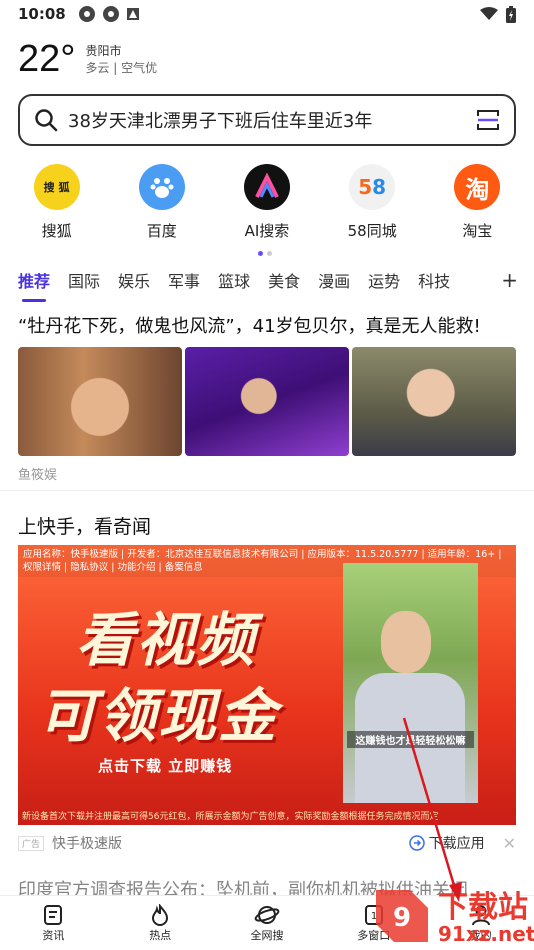 The image size is (534, 950). Describe the element at coordinates (53, 935) in the screenshot. I see `nav-label: 资讯` at that location.